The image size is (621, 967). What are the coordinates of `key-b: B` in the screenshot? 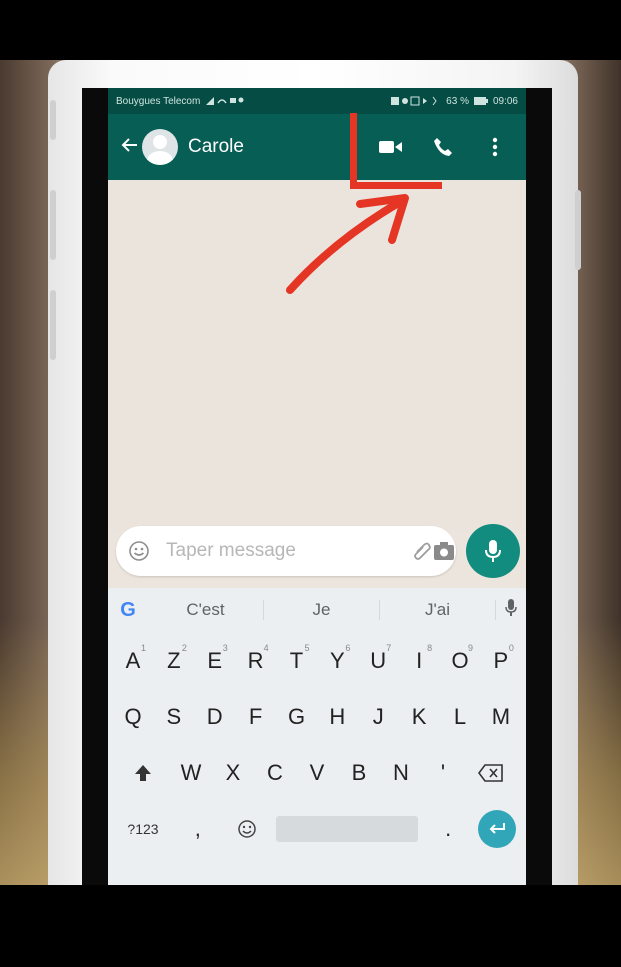 It's located at (359, 773).